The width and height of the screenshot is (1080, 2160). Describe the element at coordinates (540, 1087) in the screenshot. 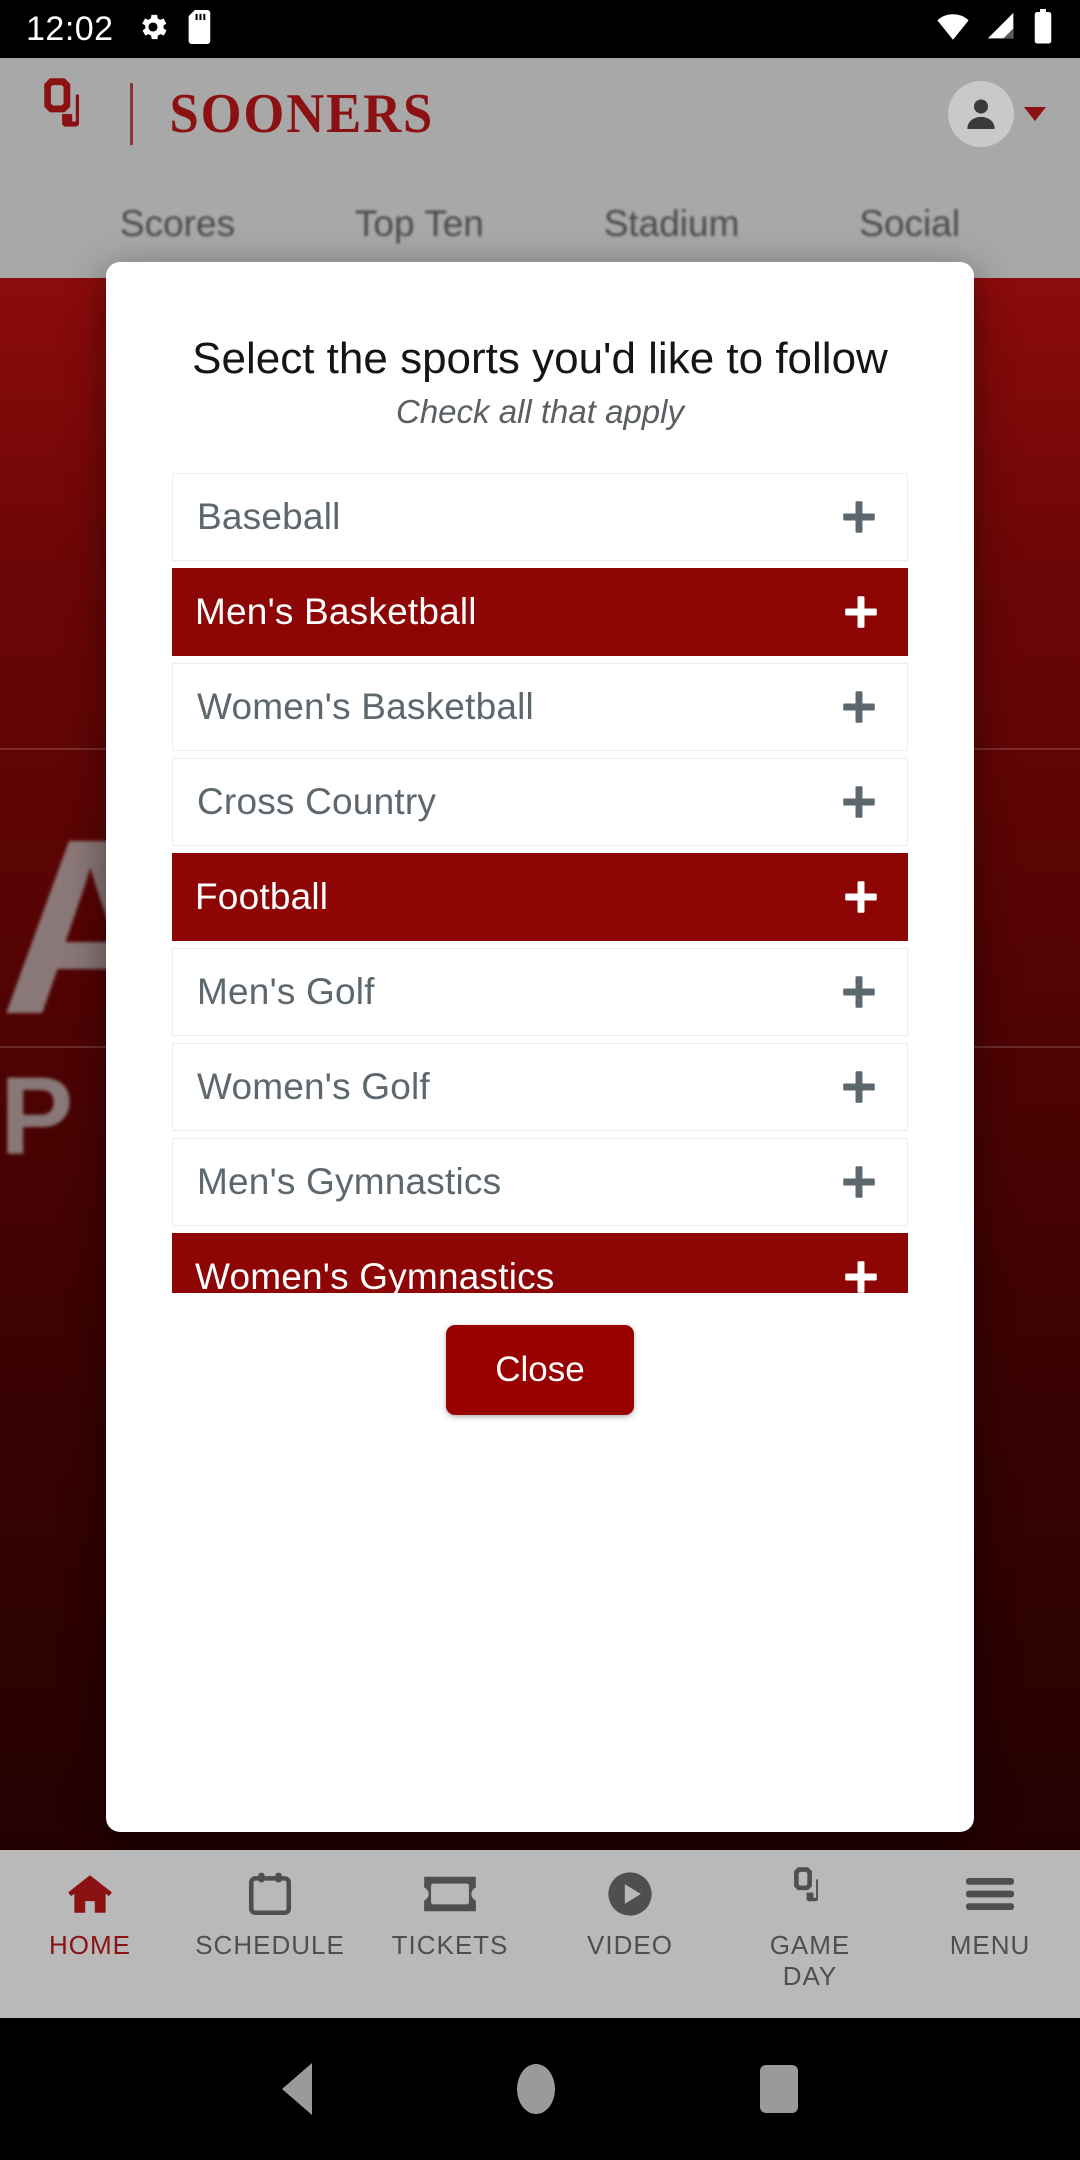

I see `sport-row: Women's Golf` at that location.